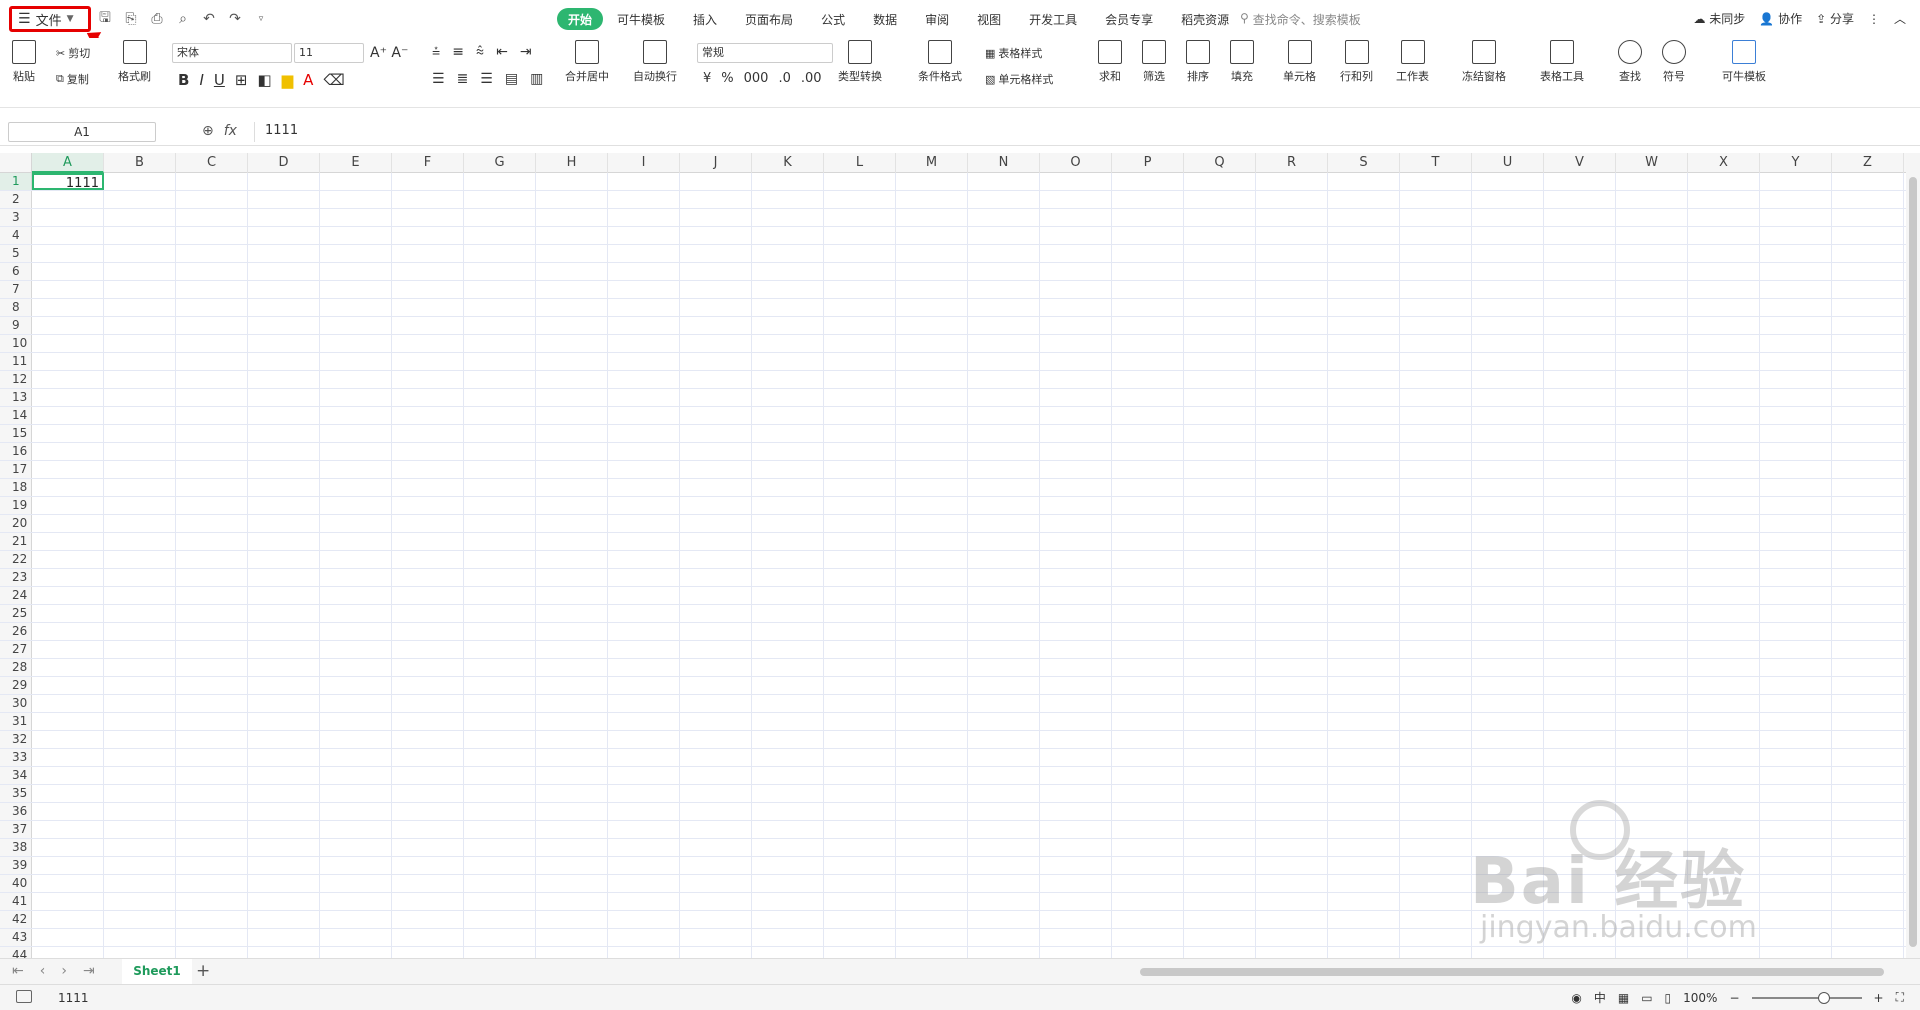 The width and height of the screenshot is (1920, 1010). I want to click on indent-more-icon: ⇥, so click(526, 52).